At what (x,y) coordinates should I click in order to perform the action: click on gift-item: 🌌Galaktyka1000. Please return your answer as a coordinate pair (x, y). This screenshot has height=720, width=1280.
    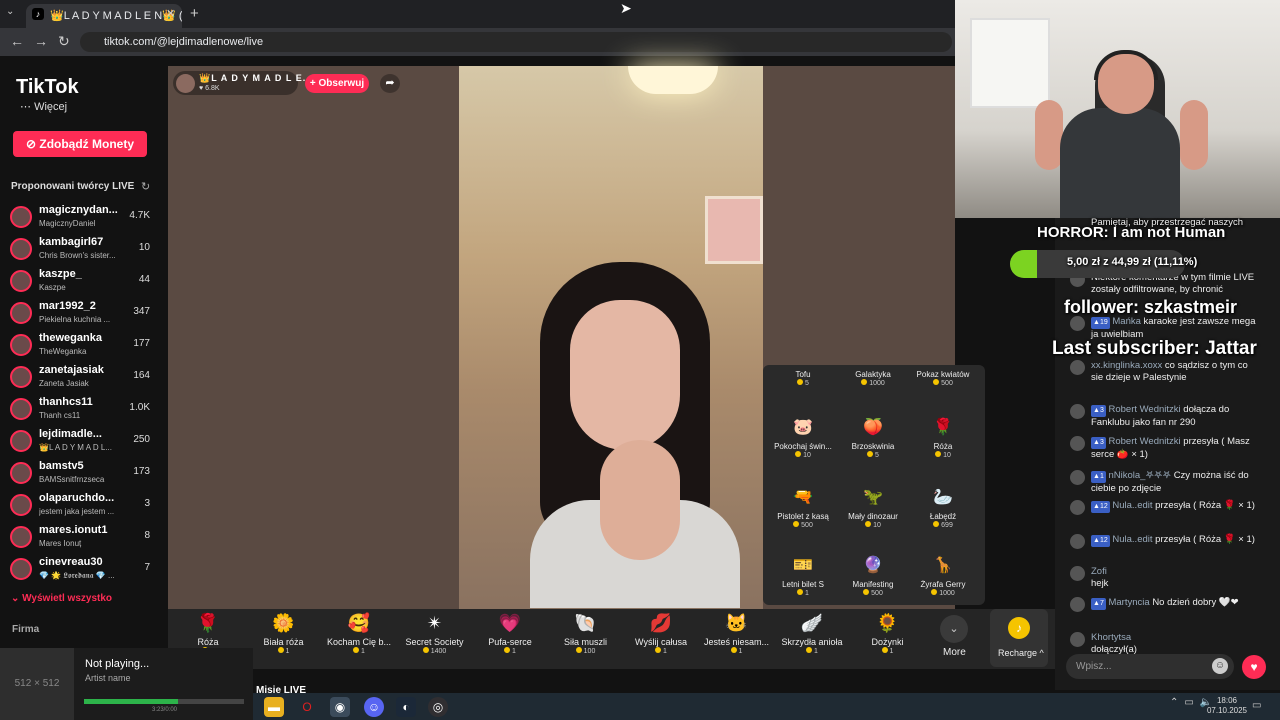
    Looking at the image, I should click on (873, 390).